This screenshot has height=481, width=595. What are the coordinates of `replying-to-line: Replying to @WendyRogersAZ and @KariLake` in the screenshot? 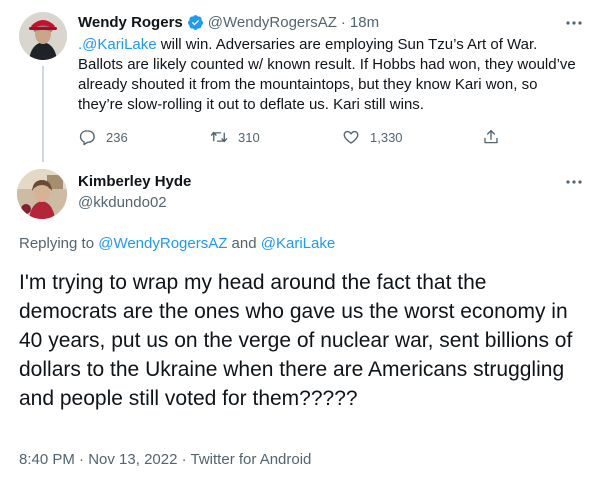 It's located at (177, 243).